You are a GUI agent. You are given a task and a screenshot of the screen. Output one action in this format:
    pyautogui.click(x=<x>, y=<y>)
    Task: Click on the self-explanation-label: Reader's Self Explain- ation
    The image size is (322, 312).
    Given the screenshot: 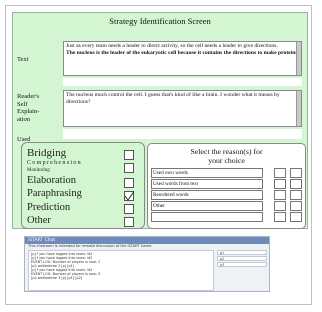 What is the action you would take?
    pyautogui.click(x=28, y=108)
    